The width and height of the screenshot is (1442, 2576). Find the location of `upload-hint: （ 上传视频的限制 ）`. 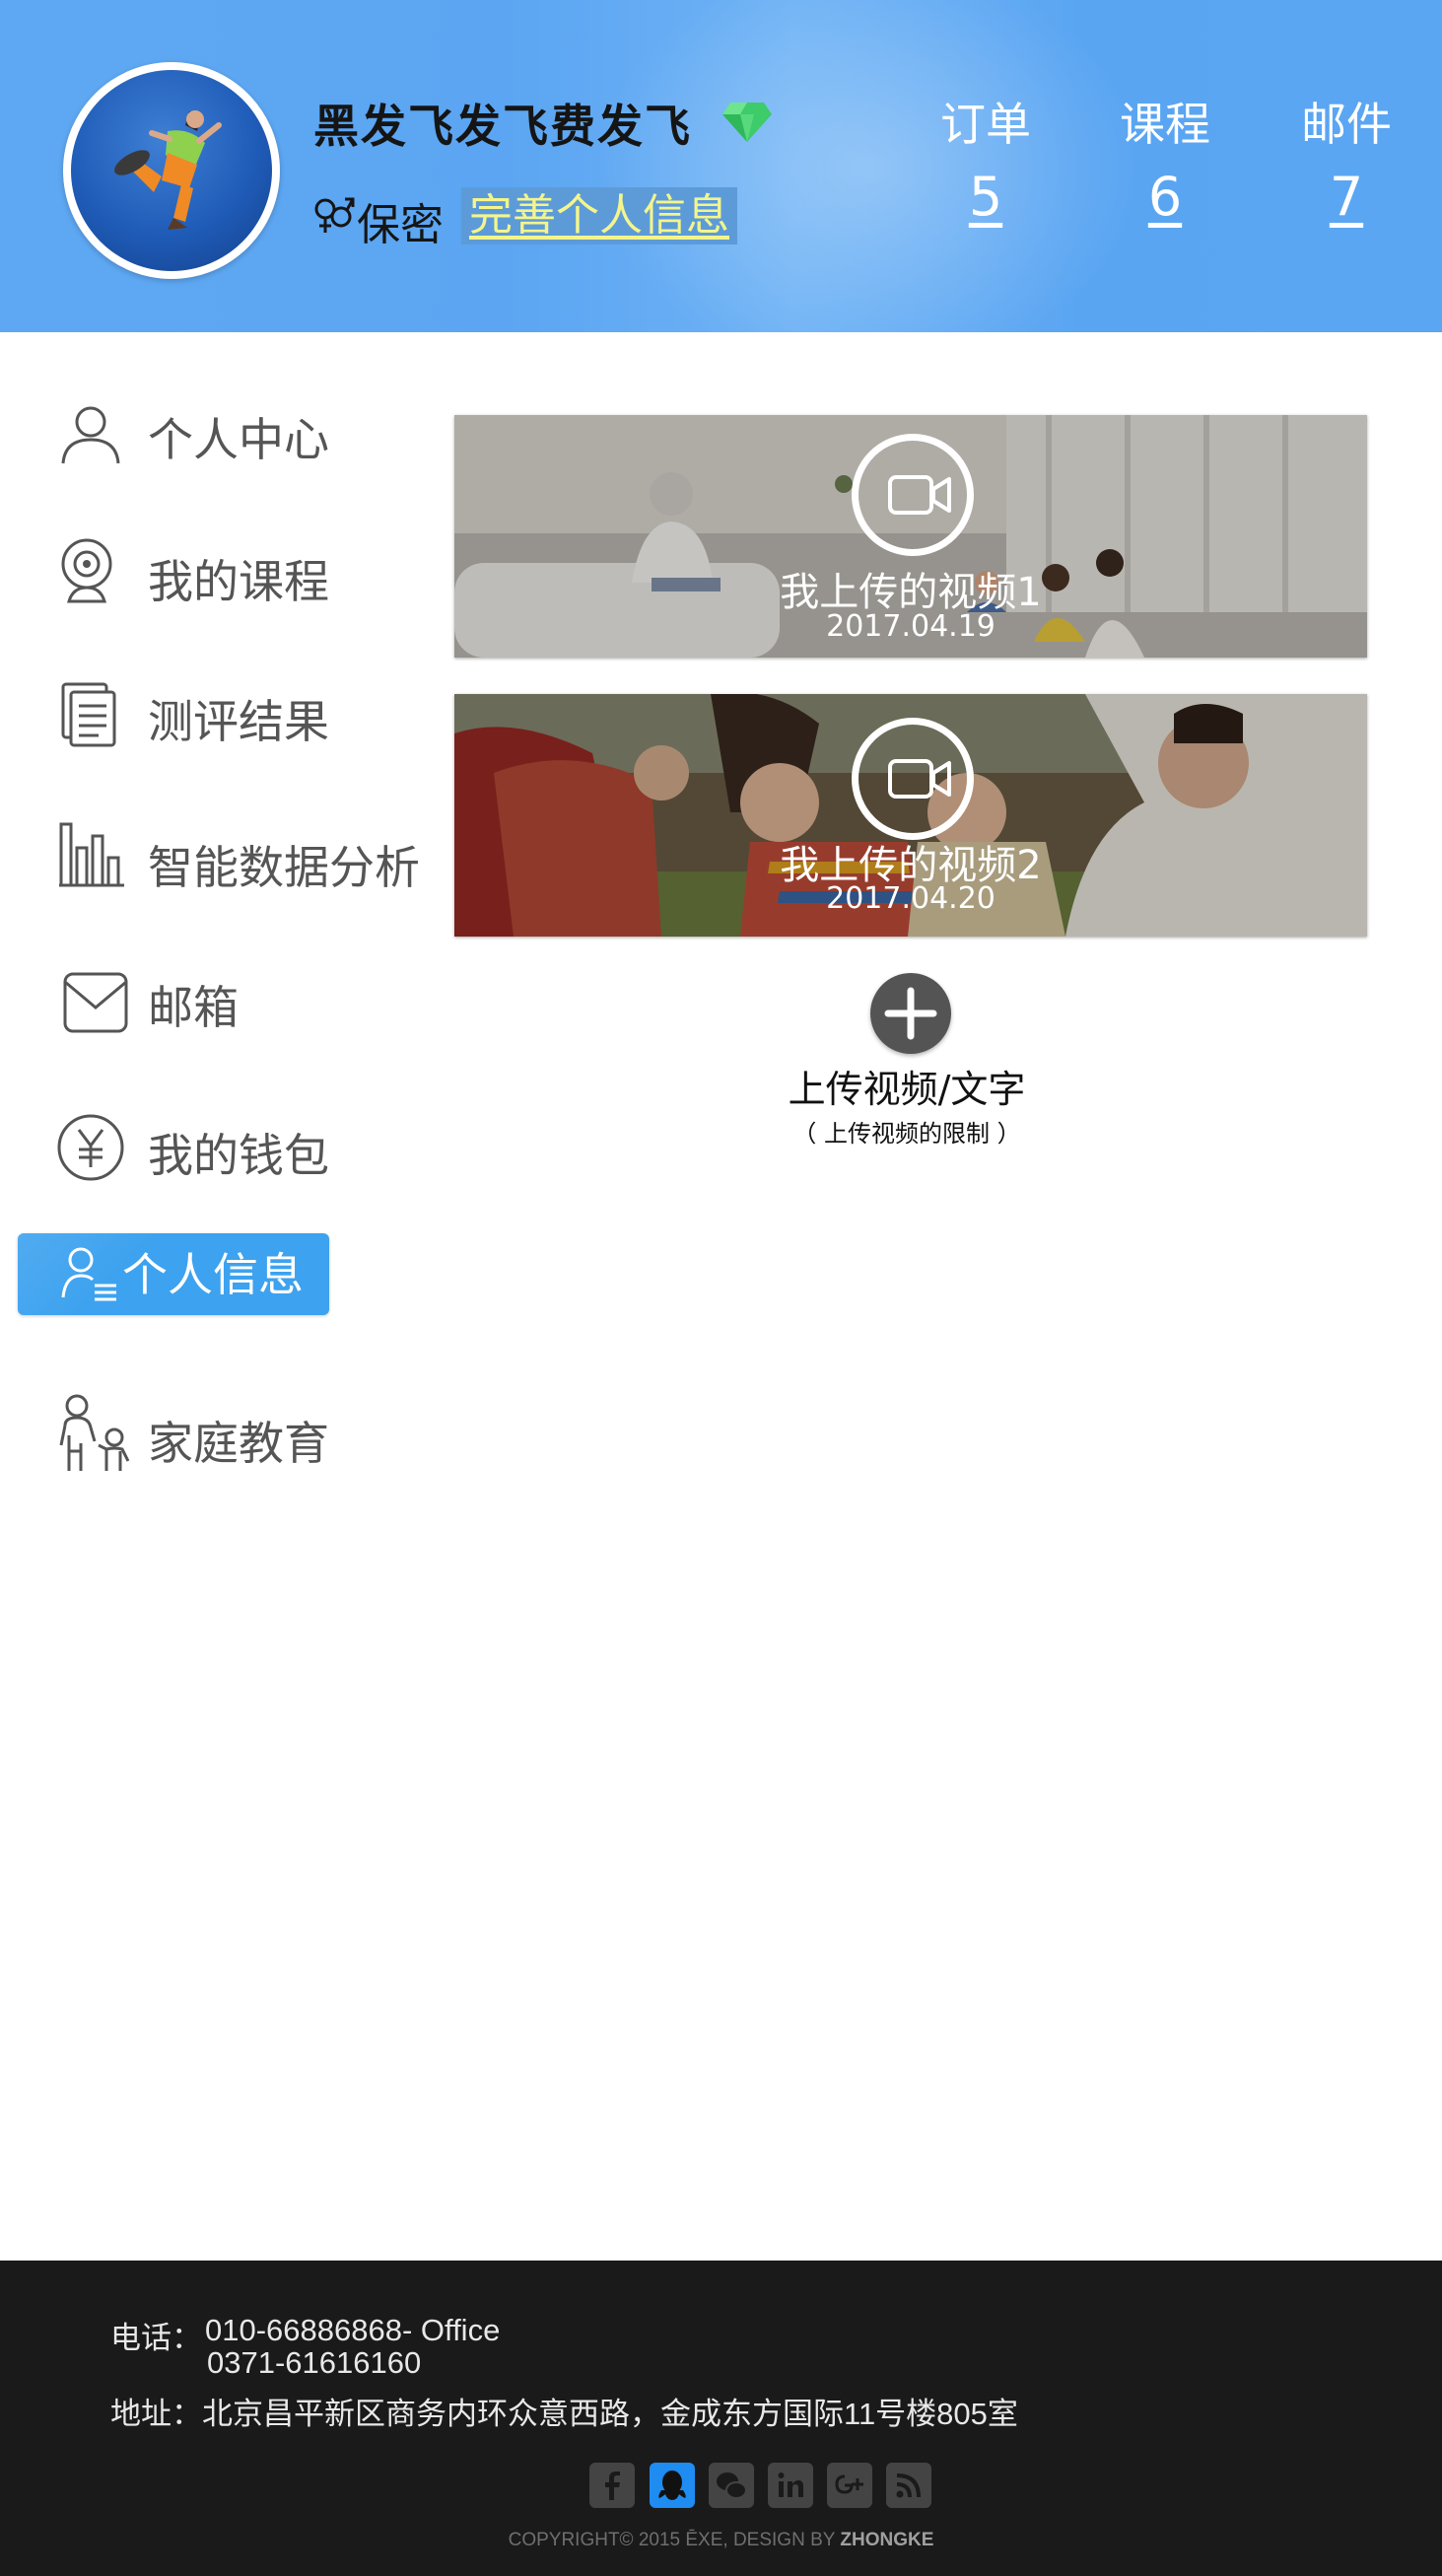

upload-hint: （ 上传视频的限制 ） is located at coordinates (907, 1134).